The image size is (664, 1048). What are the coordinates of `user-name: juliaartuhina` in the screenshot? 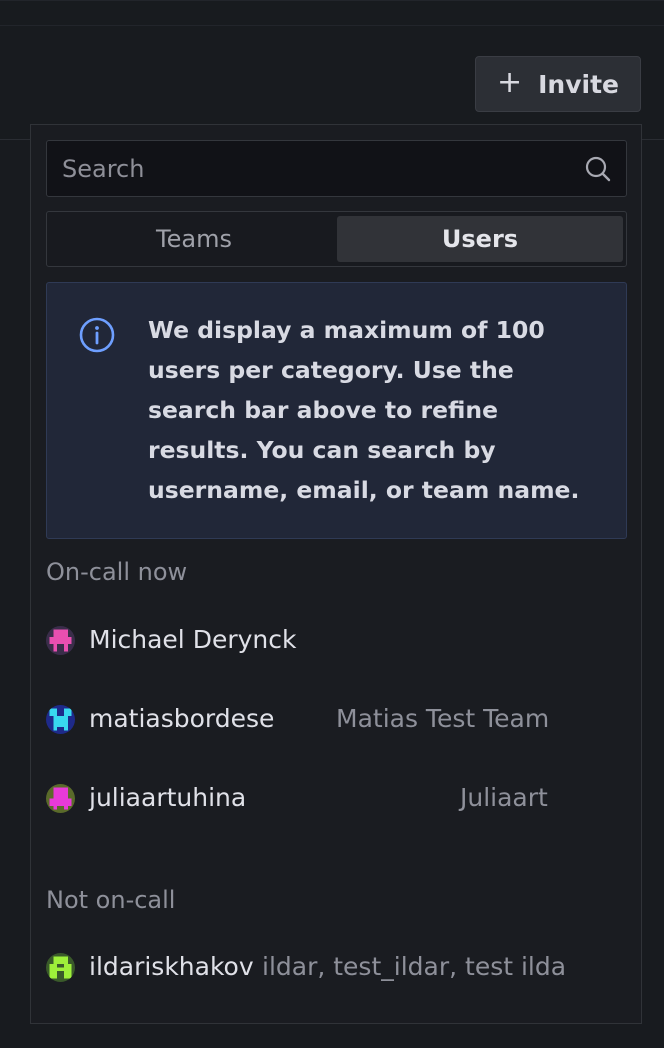 It's located at (168, 797).